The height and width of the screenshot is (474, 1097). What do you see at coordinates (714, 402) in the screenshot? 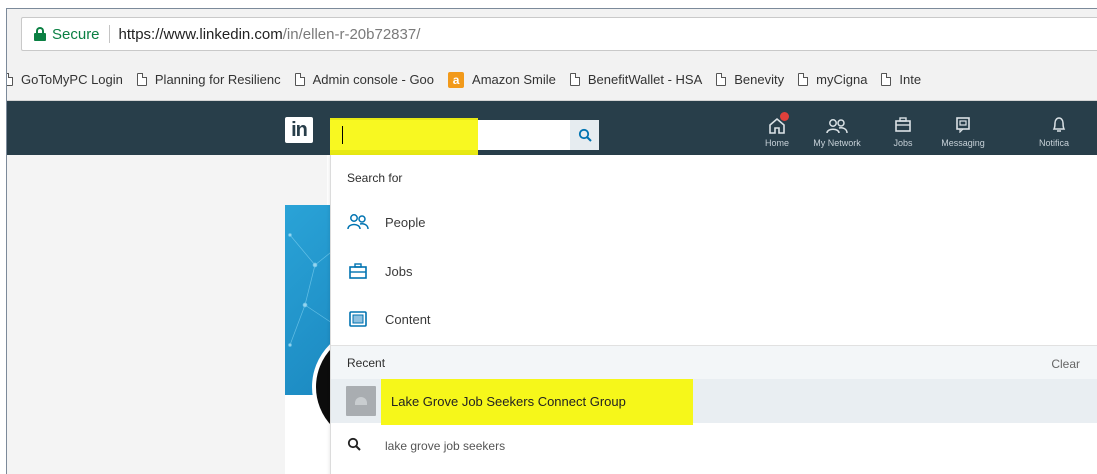
I see `recent-search-item: Lake Grove Job Seekers Connect Group` at bounding box center [714, 402].